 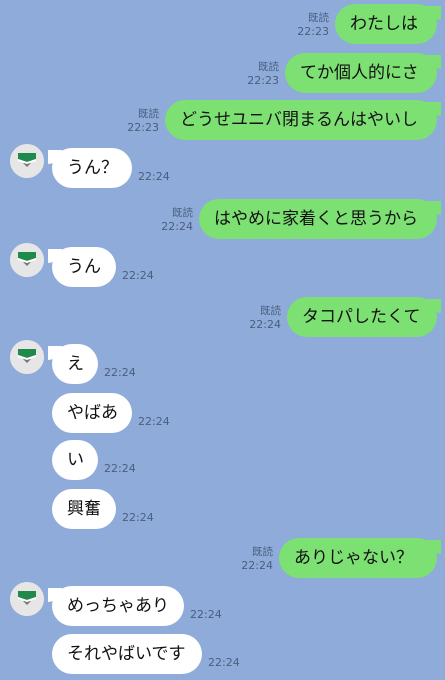 I want to click on outgoing-message-bubble: どうせユニバ閉まるんはやいし, so click(x=301, y=120).